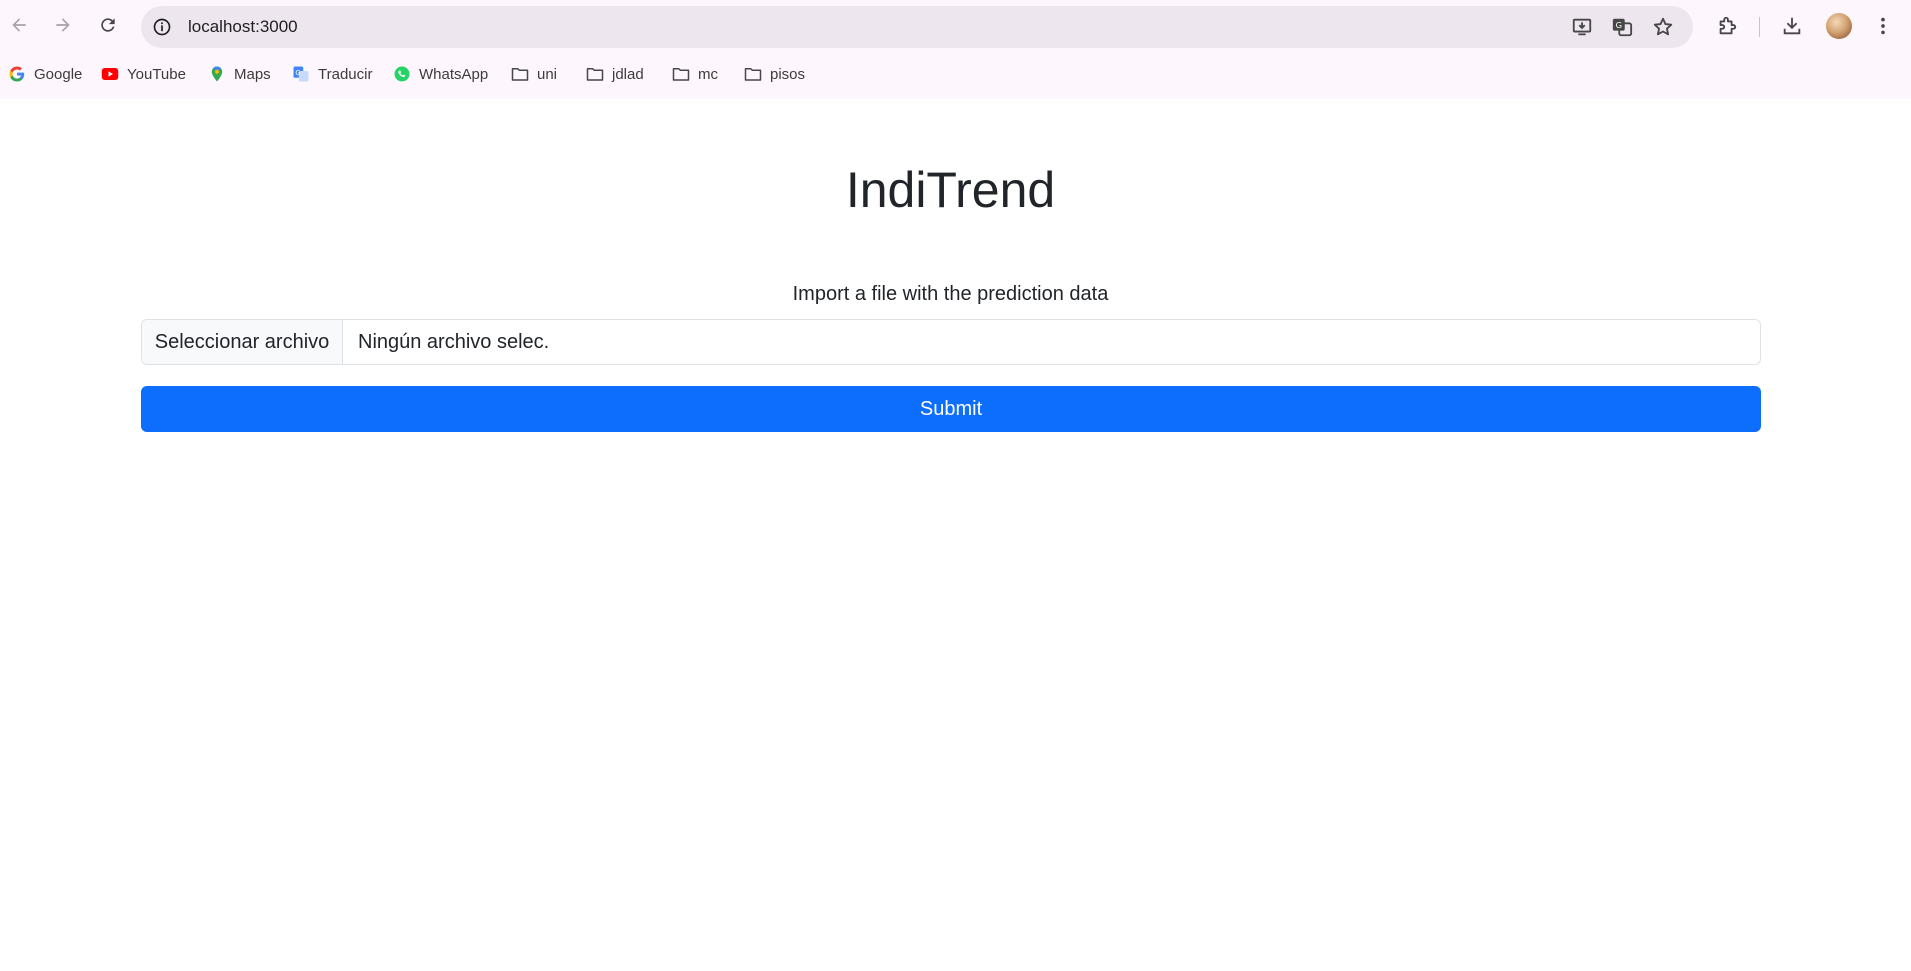 This screenshot has width=1911, height=971. I want to click on reload-button, so click(108, 25).